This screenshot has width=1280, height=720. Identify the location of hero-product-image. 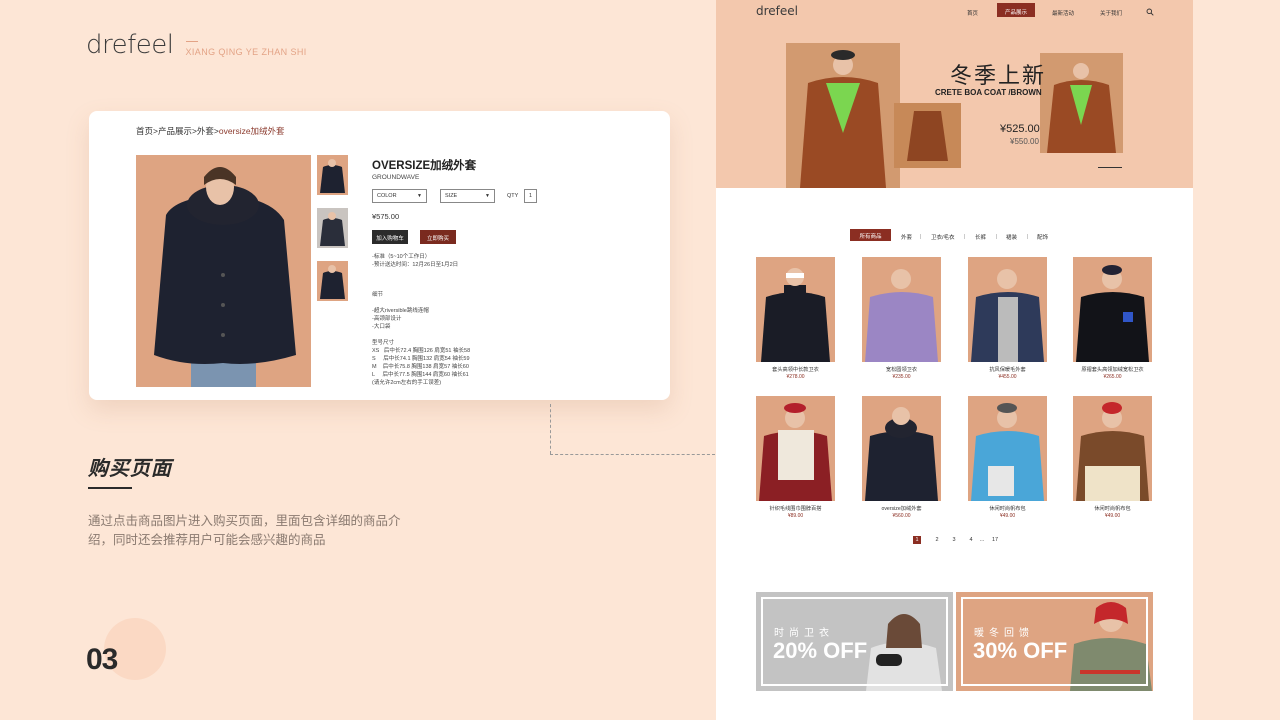
(927, 135).